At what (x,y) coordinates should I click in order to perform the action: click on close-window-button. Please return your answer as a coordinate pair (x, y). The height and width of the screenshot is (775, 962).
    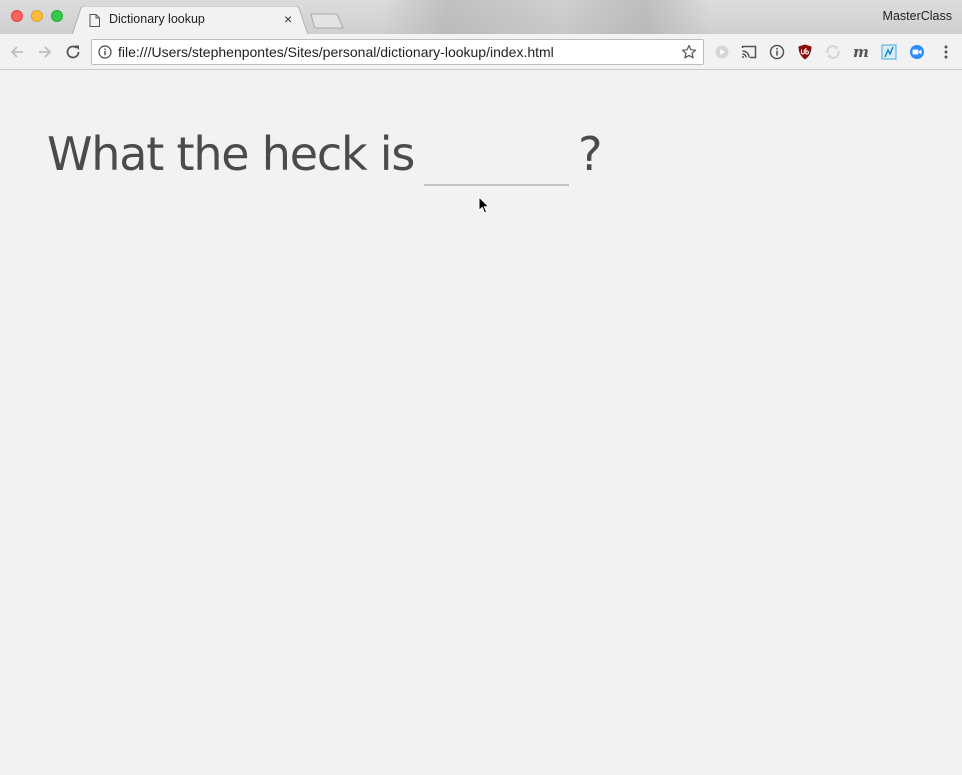
    Looking at the image, I should click on (17, 16).